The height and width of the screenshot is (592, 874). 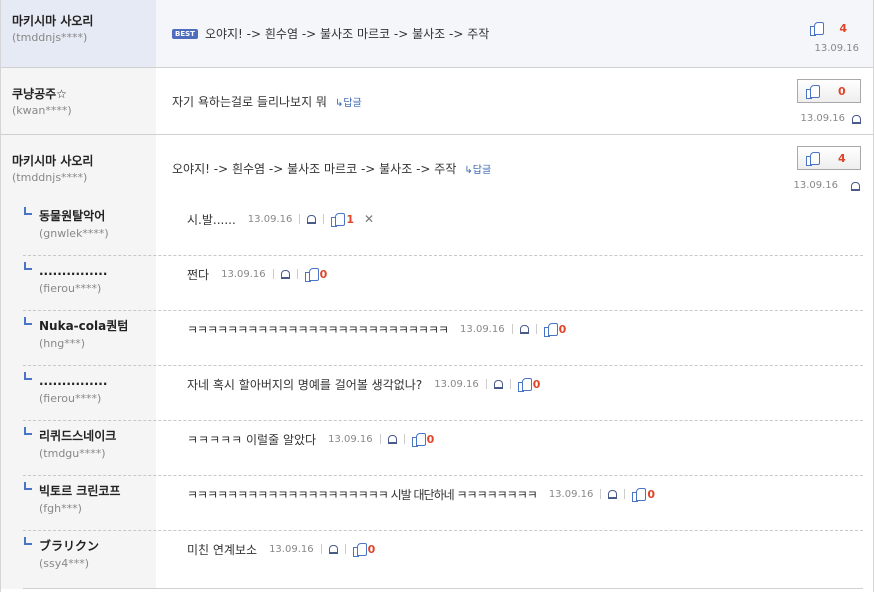 I want to click on reply-user-id: (fgh***), so click(x=60, y=508).